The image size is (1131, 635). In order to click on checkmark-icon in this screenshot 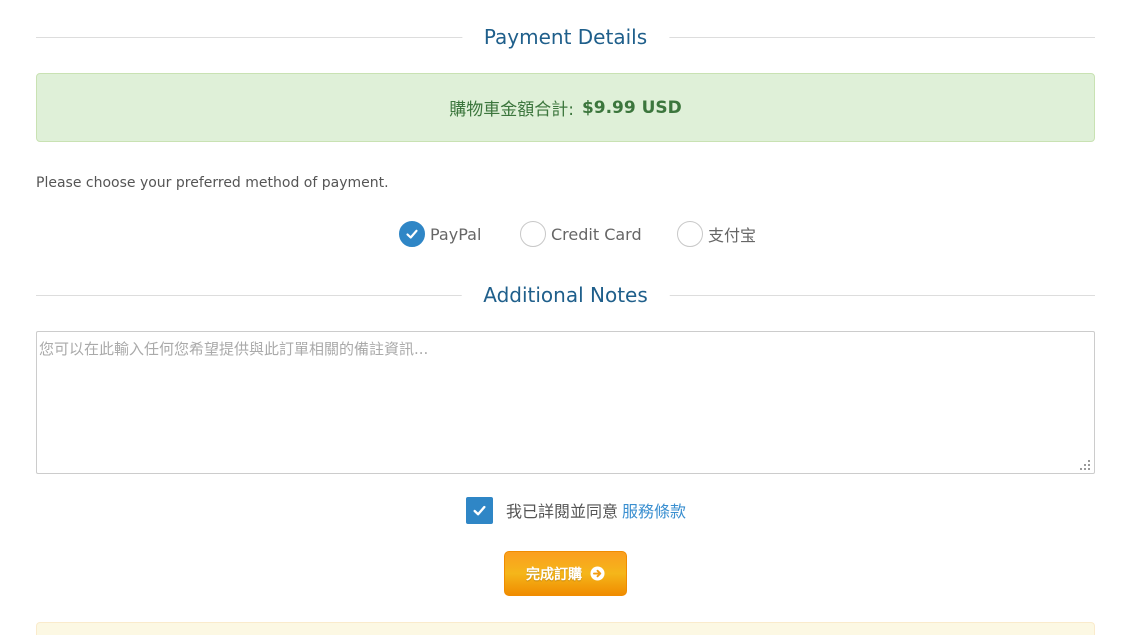, I will do `click(479, 510)`.